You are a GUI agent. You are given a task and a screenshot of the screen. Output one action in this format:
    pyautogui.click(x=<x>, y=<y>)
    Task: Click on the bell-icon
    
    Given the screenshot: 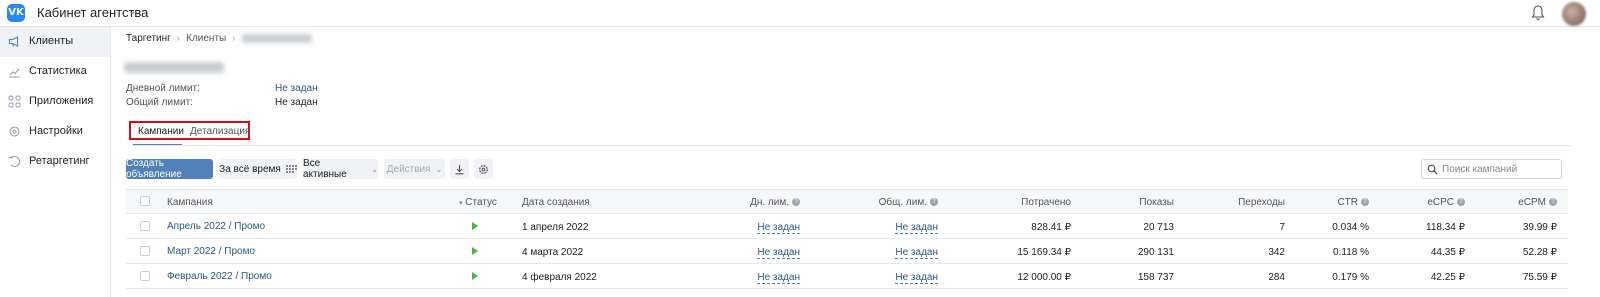 What is the action you would take?
    pyautogui.click(x=1538, y=13)
    